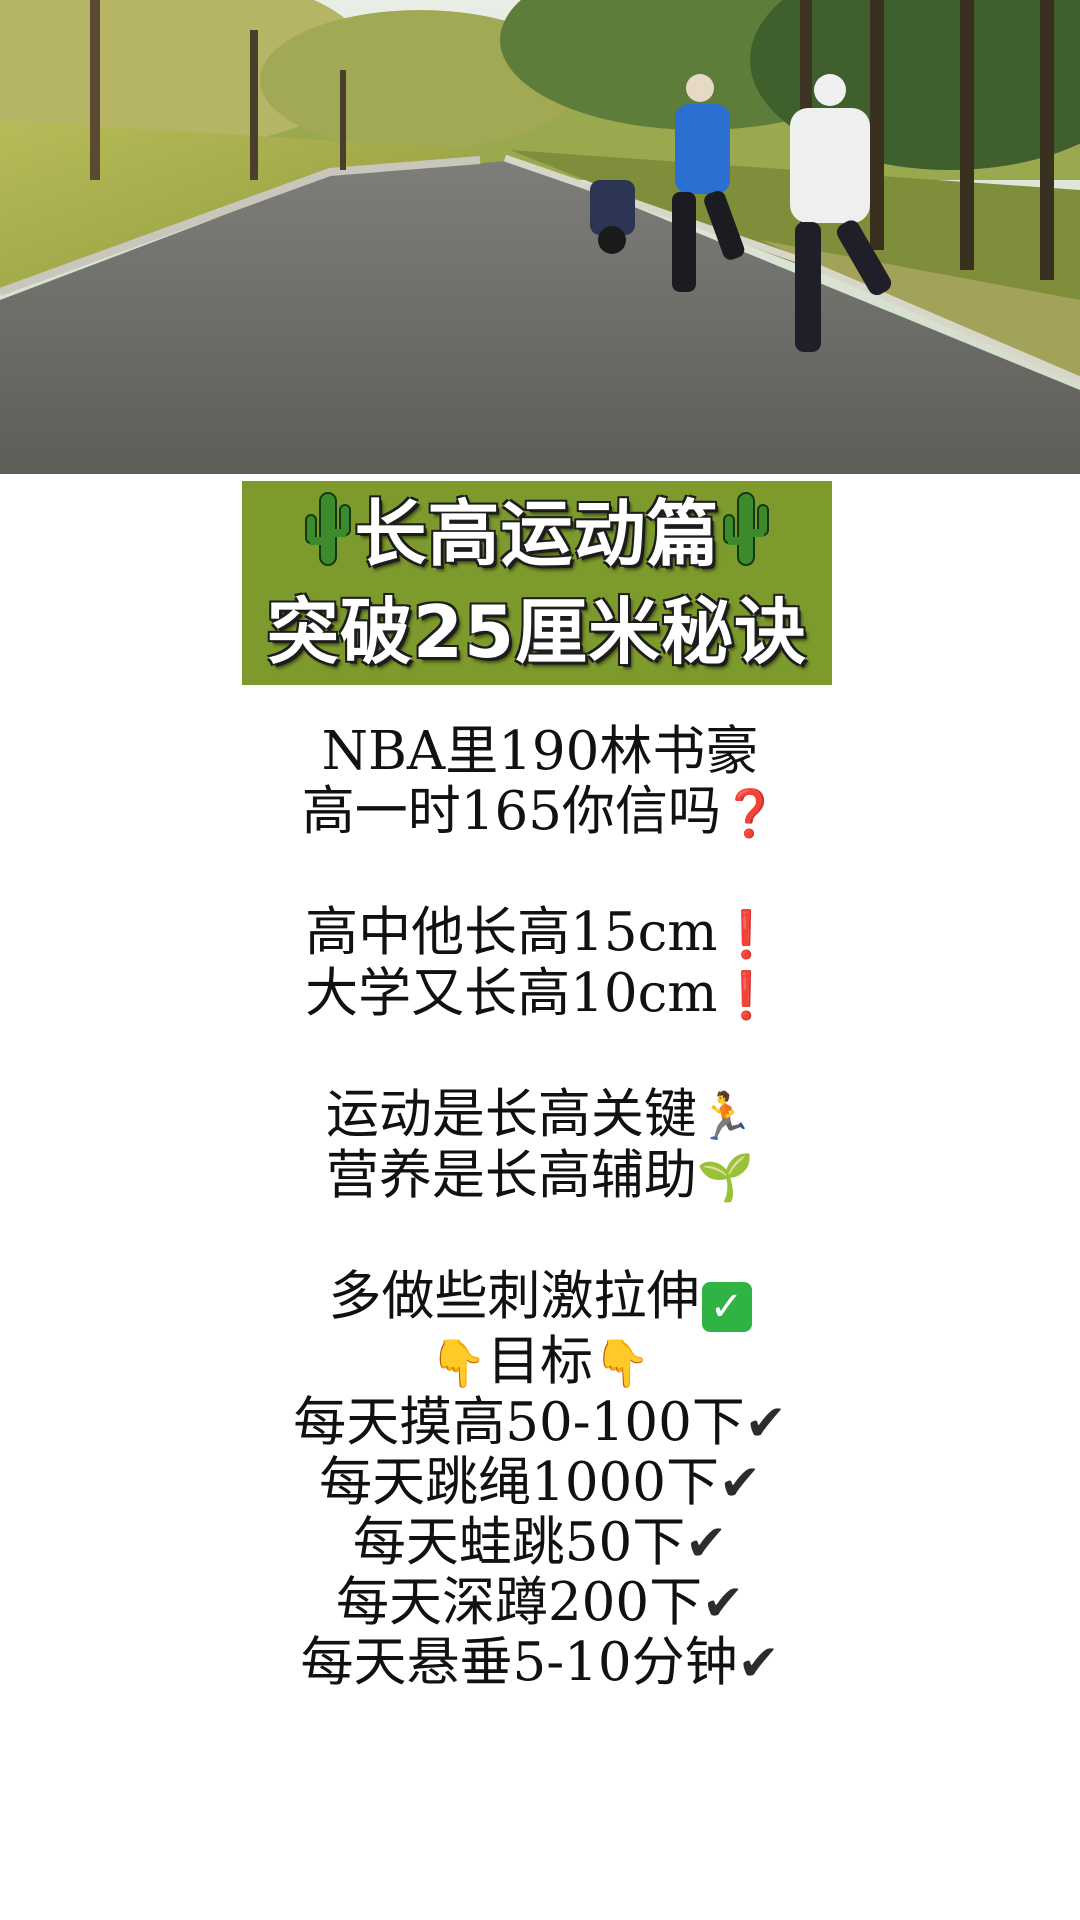 The height and width of the screenshot is (1920, 1080). Describe the element at coordinates (540, 993) in the screenshot. I see `text-line: 大学又长高10cm❗` at that location.